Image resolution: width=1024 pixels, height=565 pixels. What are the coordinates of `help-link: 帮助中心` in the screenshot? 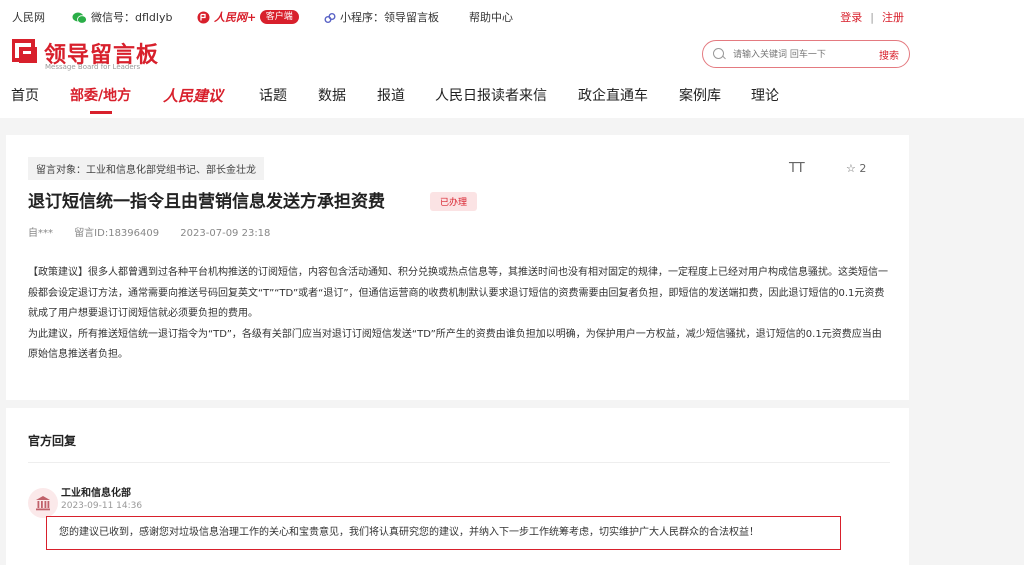 It's located at (491, 17).